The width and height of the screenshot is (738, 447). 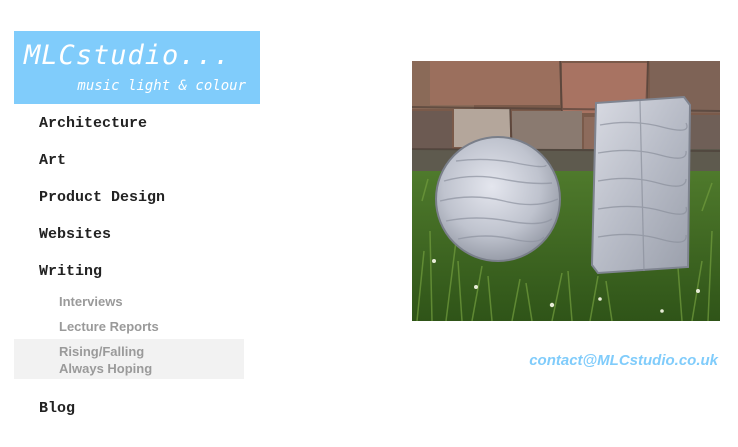 What do you see at coordinates (52, 161) in the screenshot?
I see `nav-item-art: Art` at bounding box center [52, 161].